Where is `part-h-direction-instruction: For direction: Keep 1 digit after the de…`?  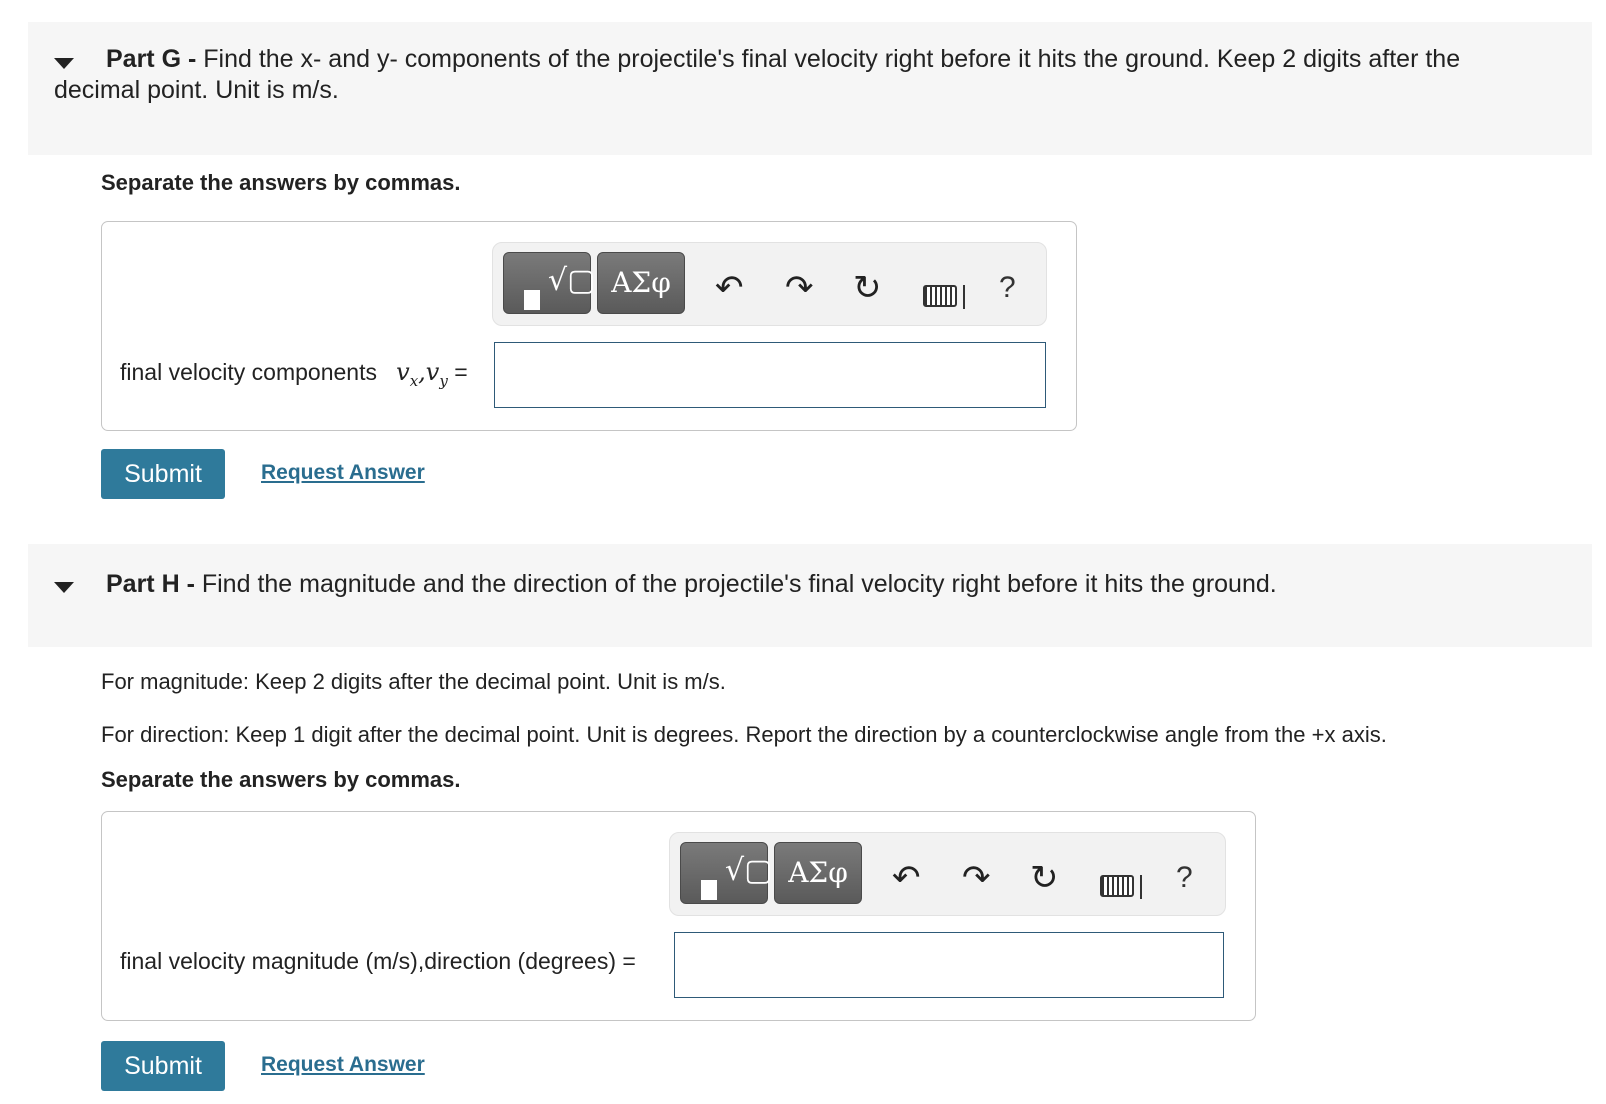
part-h-direction-instruction: For direction: Keep 1 digit after the de… is located at coordinates (744, 734).